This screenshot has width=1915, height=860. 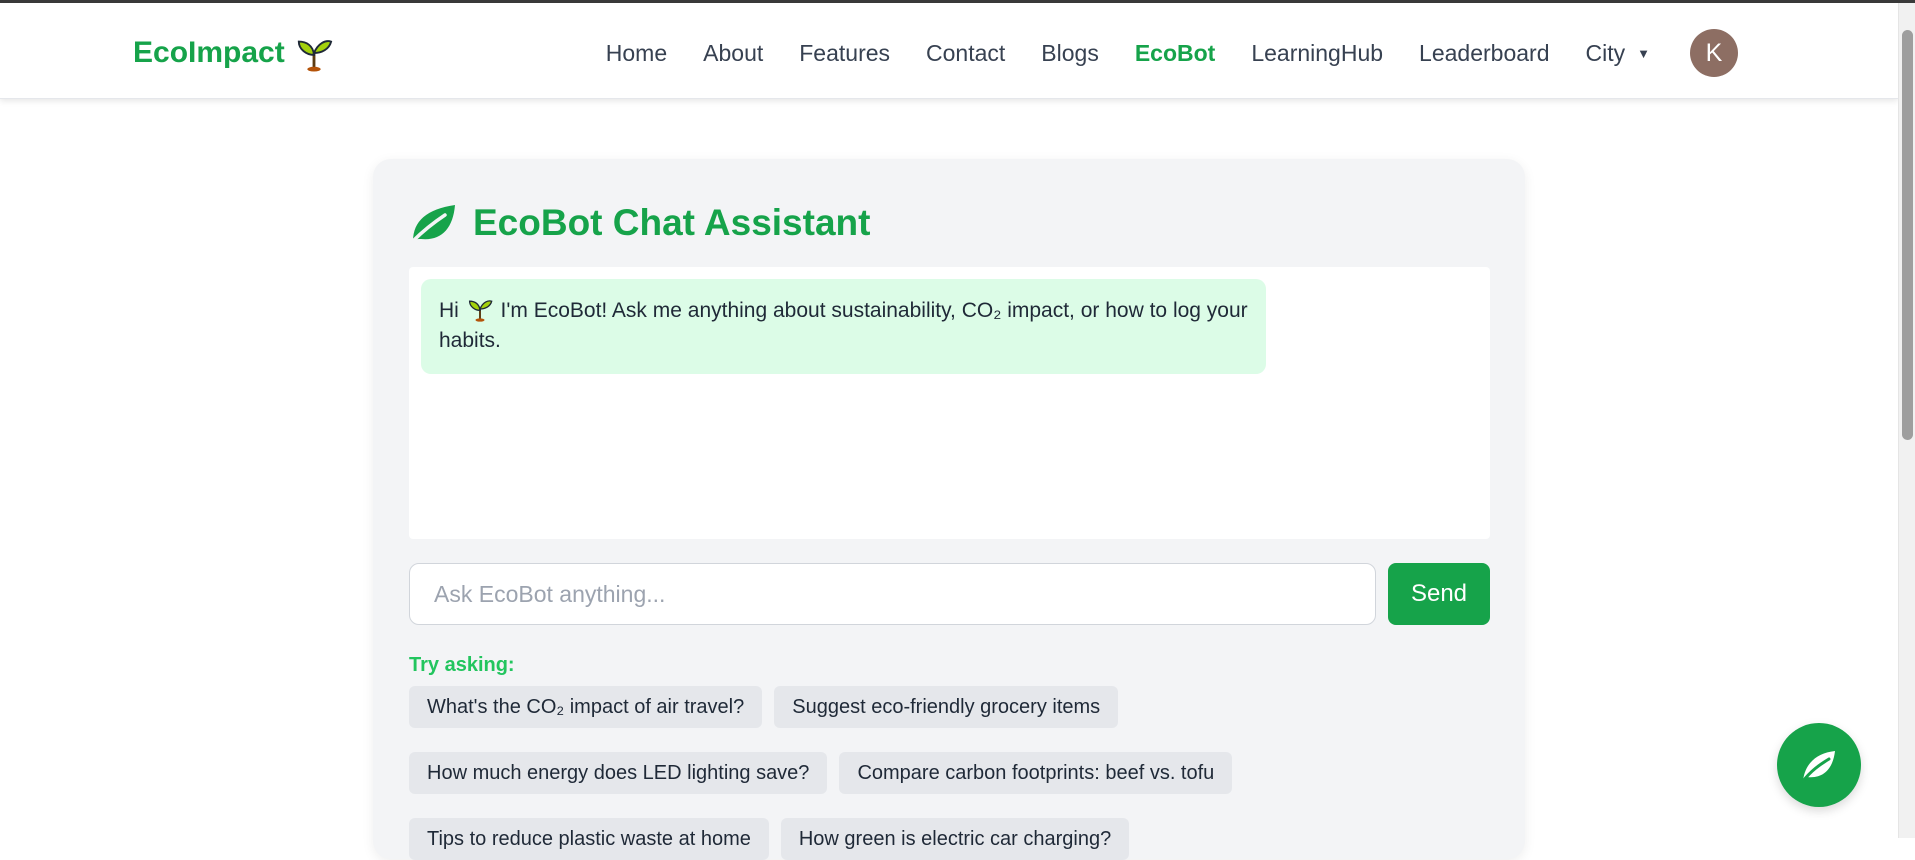 I want to click on caret-down-icon: ▼, so click(x=1643, y=53).